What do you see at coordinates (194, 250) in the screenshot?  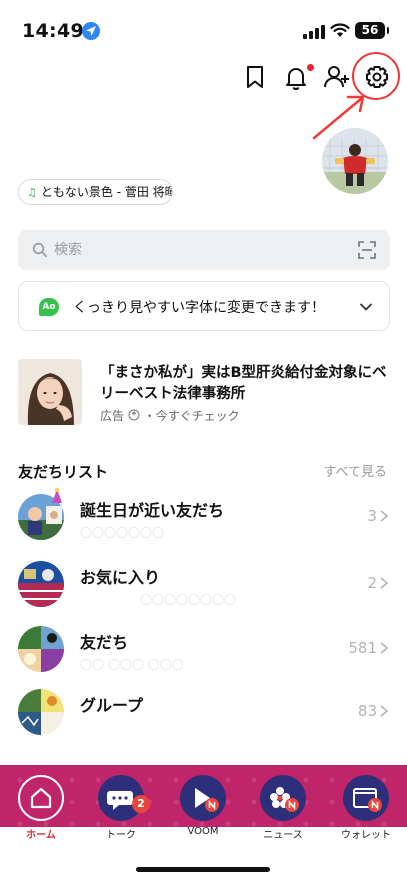 I see `search-input` at bounding box center [194, 250].